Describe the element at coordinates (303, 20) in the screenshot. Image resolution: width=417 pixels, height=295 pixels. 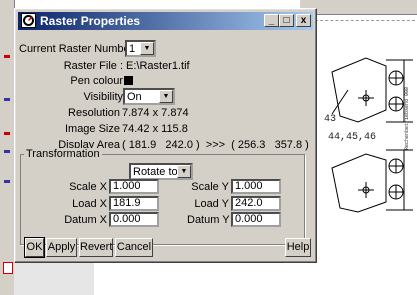
I see `close-button: x` at that location.